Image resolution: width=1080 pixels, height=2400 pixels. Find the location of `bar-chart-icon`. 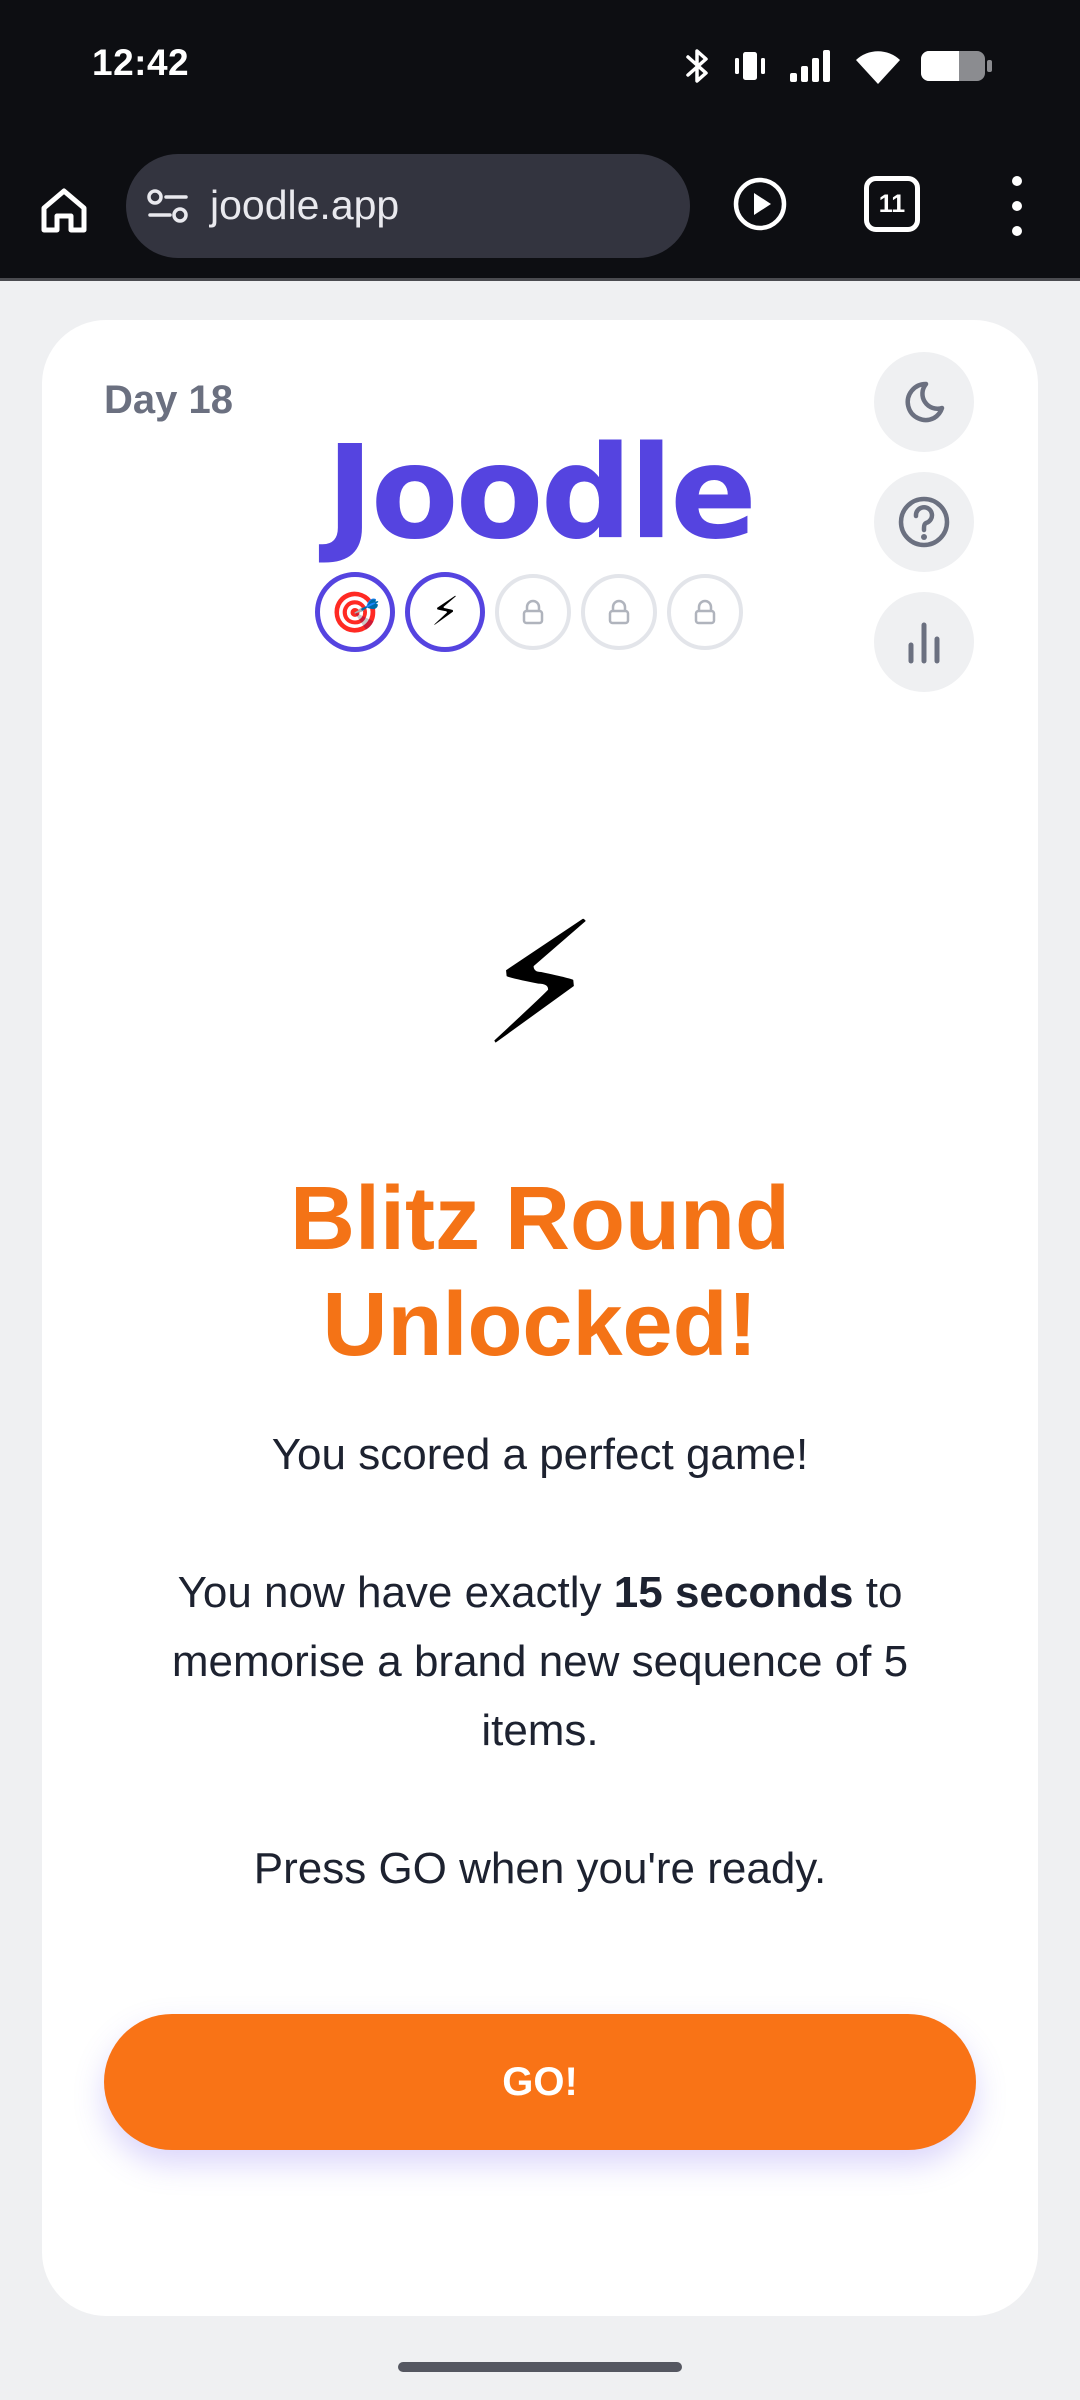

bar-chart-icon is located at coordinates (924, 643).